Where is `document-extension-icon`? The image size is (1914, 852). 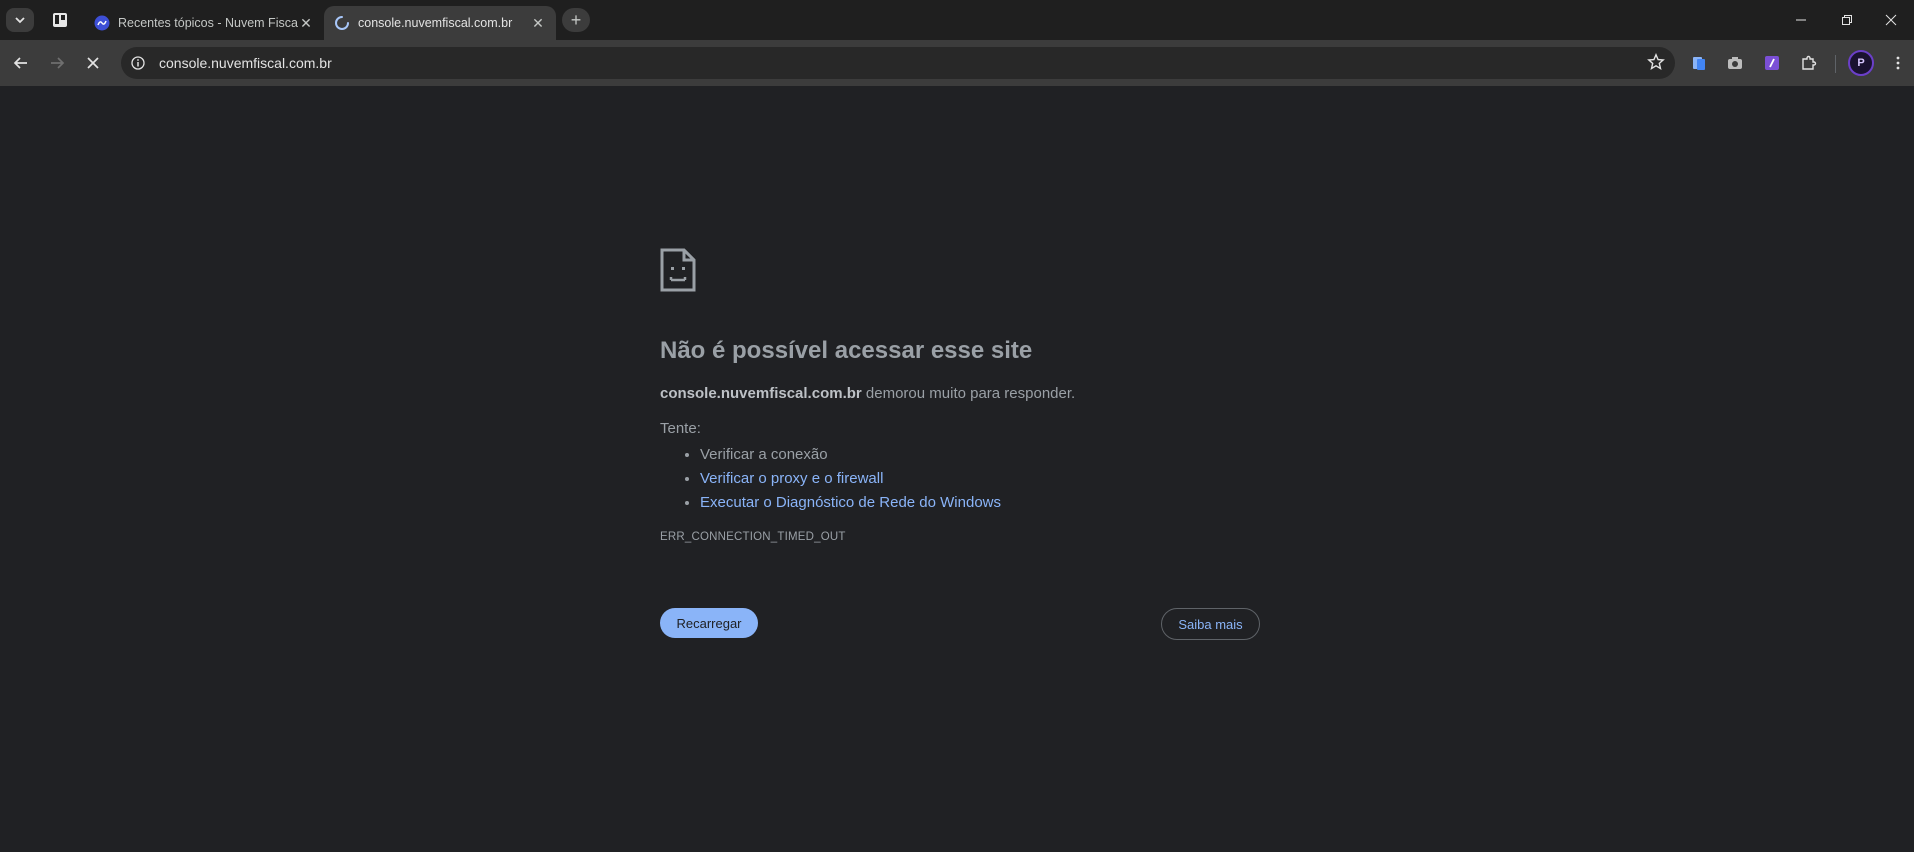
document-extension-icon is located at coordinates (1699, 63).